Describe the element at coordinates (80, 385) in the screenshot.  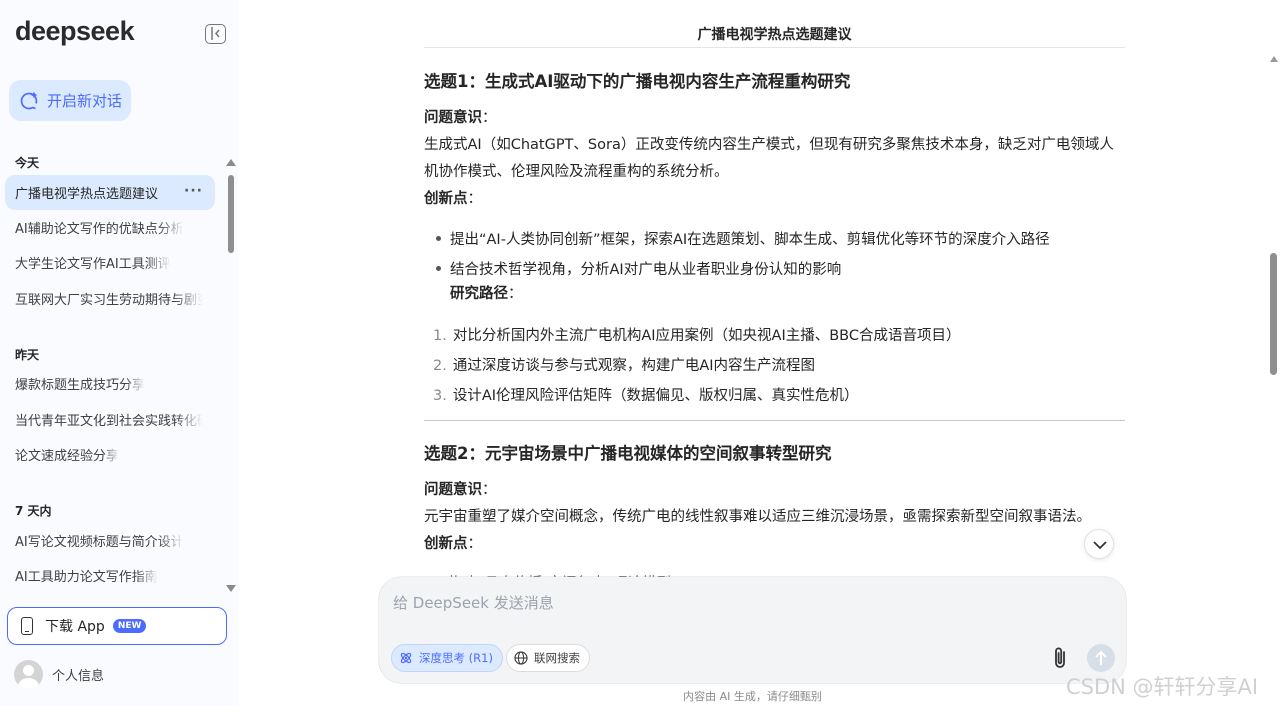
I see `sidebar-item-label: 爆款标题生成技巧分享` at that location.